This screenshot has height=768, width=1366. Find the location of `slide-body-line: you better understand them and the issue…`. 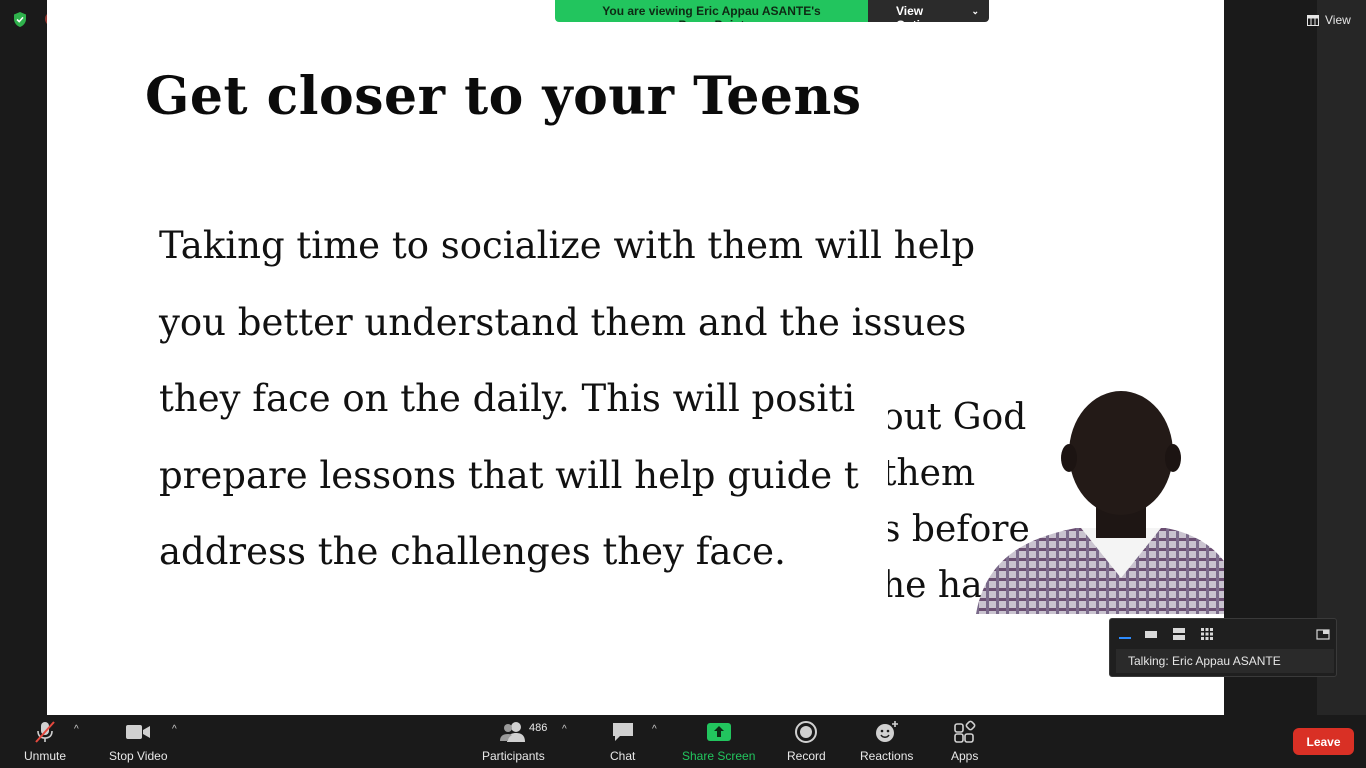

slide-body-line: you better understand them and the issue… is located at coordinates (563, 322).